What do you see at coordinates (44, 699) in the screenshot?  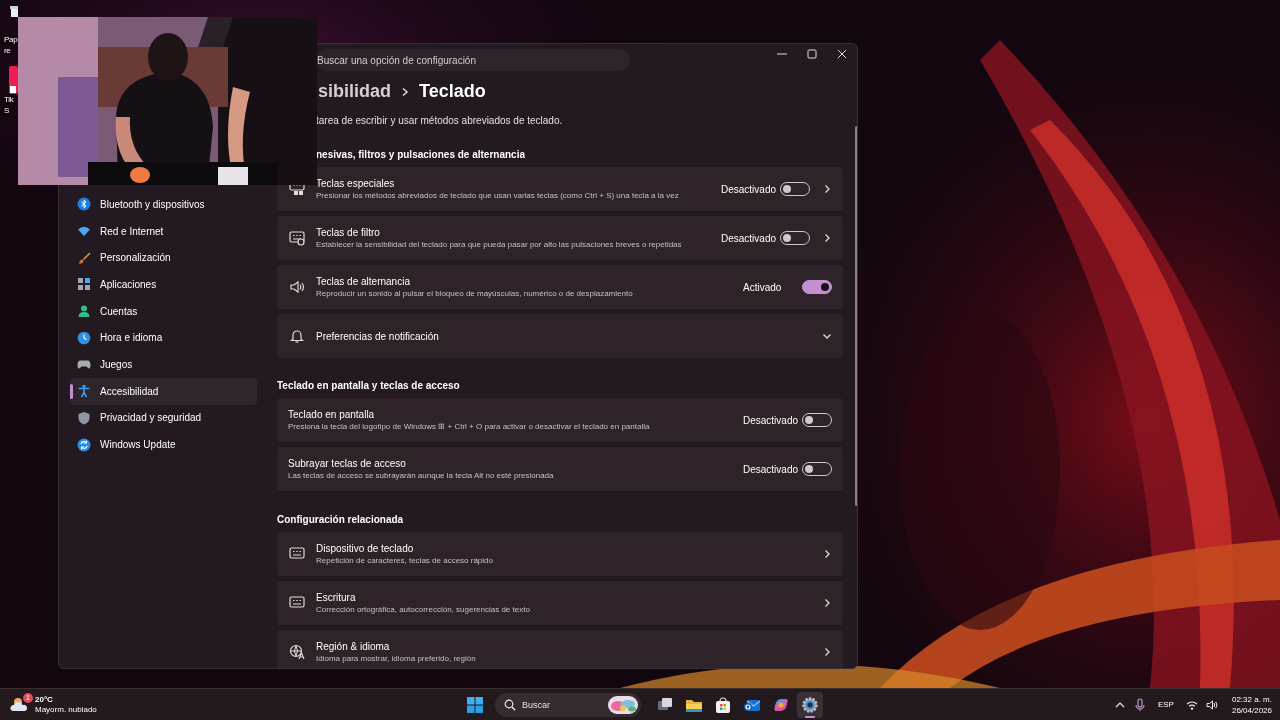 I see `temperature: 20°C` at bounding box center [44, 699].